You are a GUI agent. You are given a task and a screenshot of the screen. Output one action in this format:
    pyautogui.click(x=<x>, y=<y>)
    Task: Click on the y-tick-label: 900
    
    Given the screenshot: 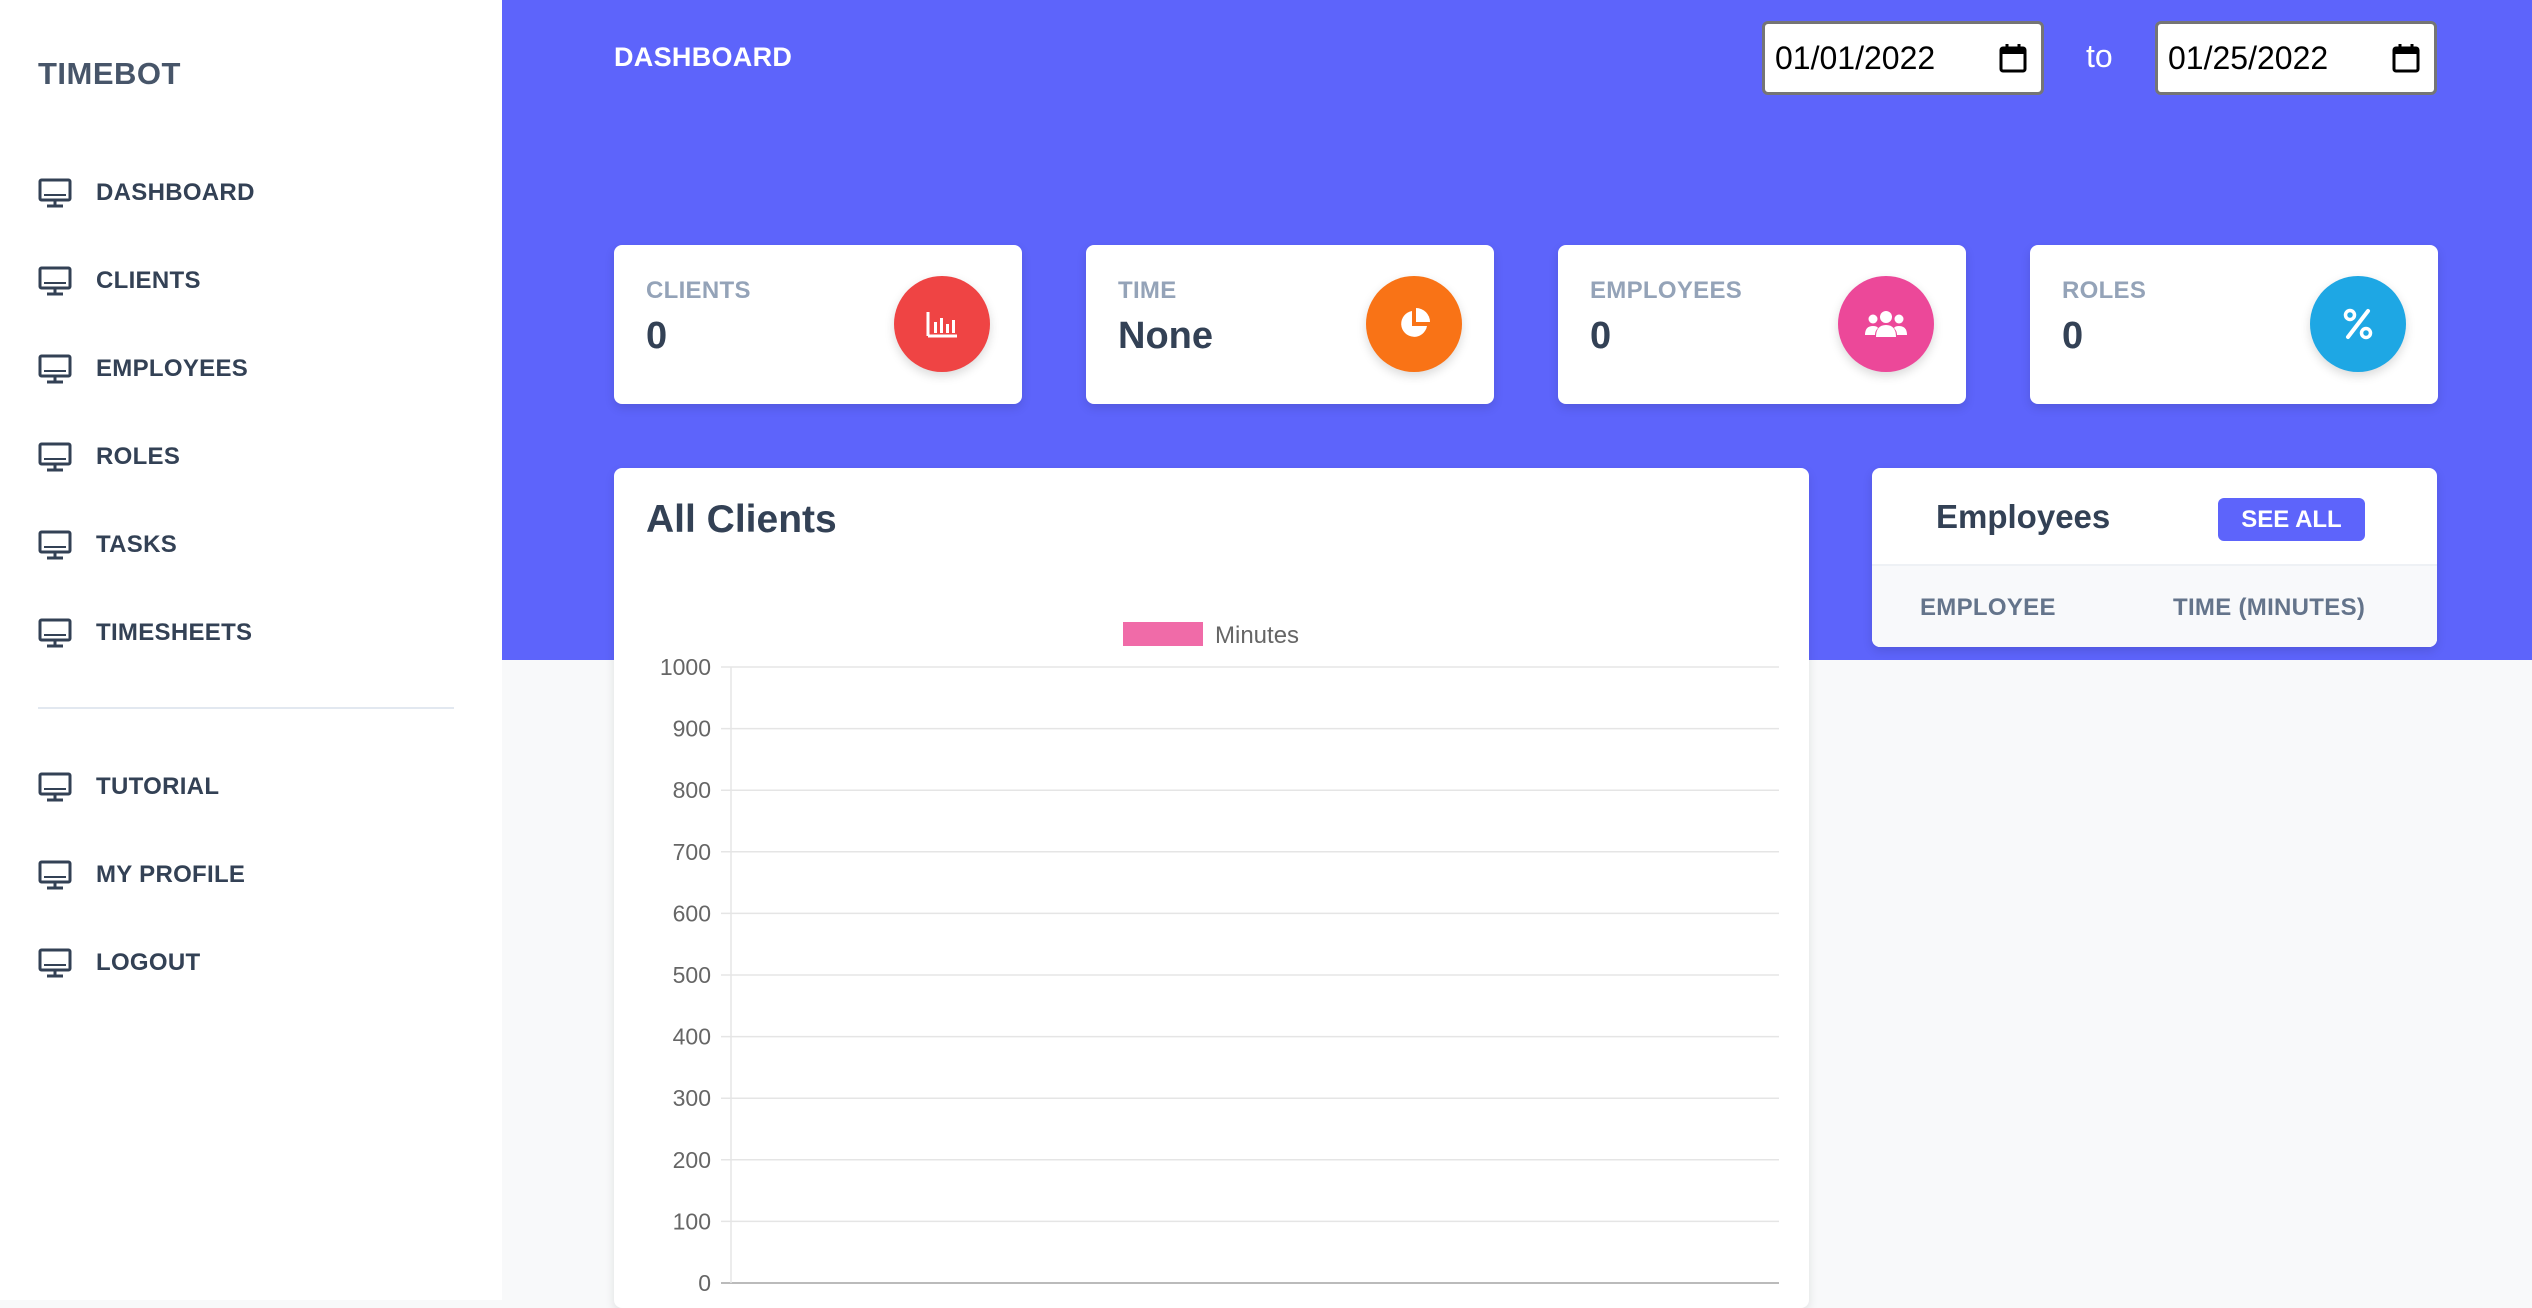 What is the action you would take?
    pyautogui.click(x=692, y=729)
    